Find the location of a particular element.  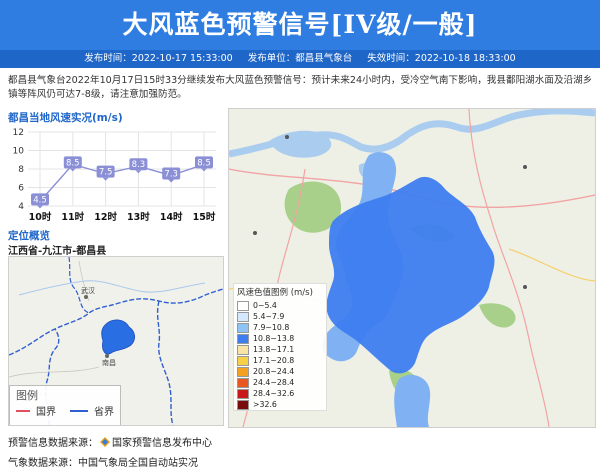

weather-source: 气象数据来源：中国气象局全国自动站实况 is located at coordinates (103, 461).